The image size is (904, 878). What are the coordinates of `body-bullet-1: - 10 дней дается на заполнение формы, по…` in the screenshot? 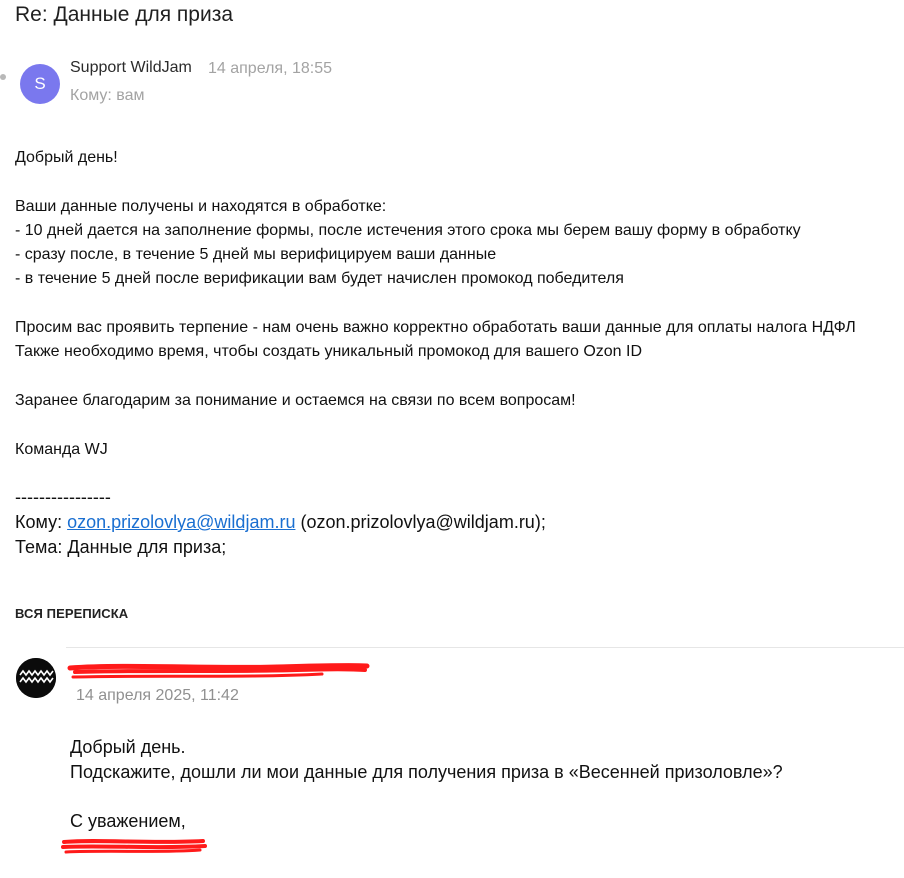 It's located at (408, 230).